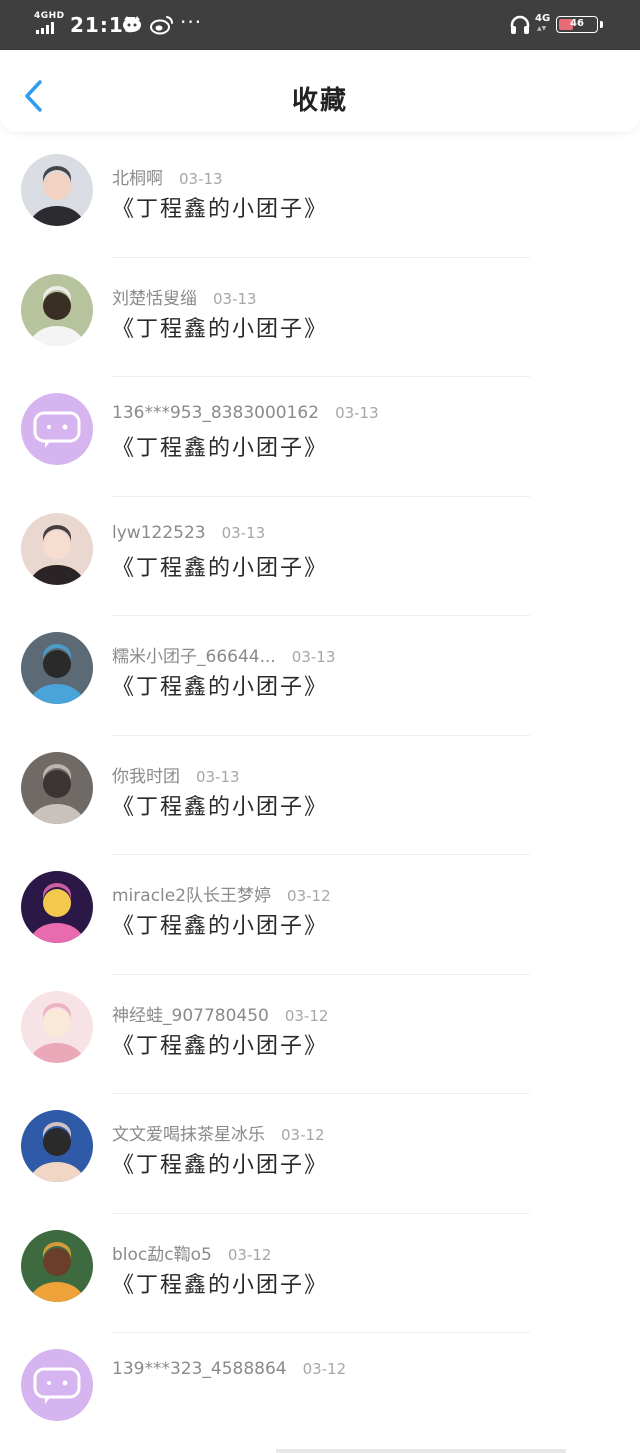  What do you see at coordinates (421, 1450) in the screenshot?
I see `scroll-indicator` at bounding box center [421, 1450].